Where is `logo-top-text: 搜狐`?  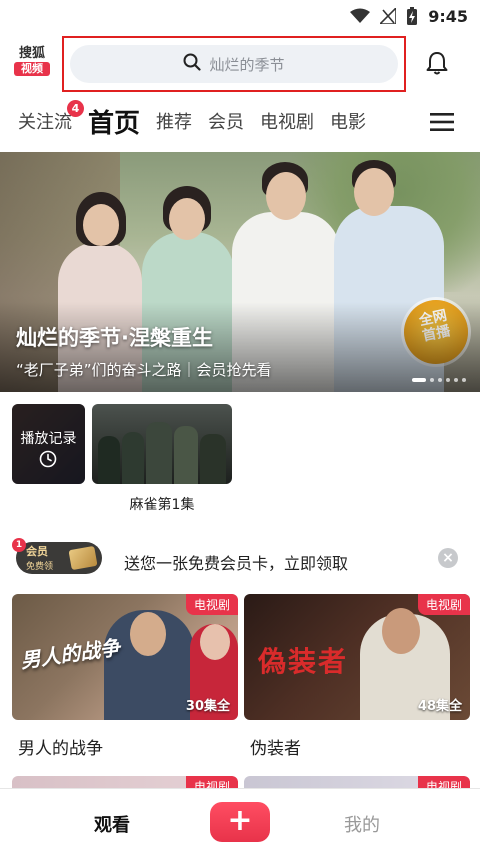
logo-top-text: 搜狐 is located at coordinates (31, 53).